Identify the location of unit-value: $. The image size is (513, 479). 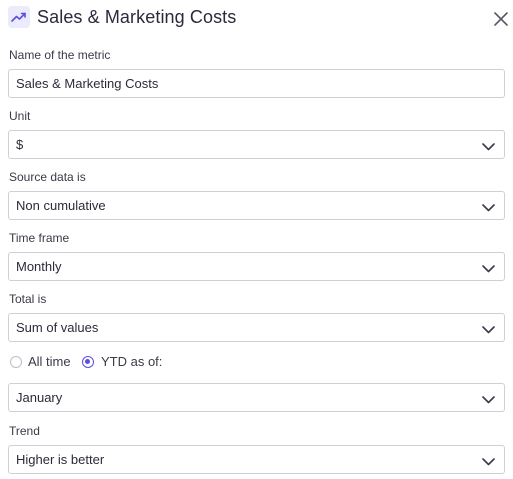
(20, 144).